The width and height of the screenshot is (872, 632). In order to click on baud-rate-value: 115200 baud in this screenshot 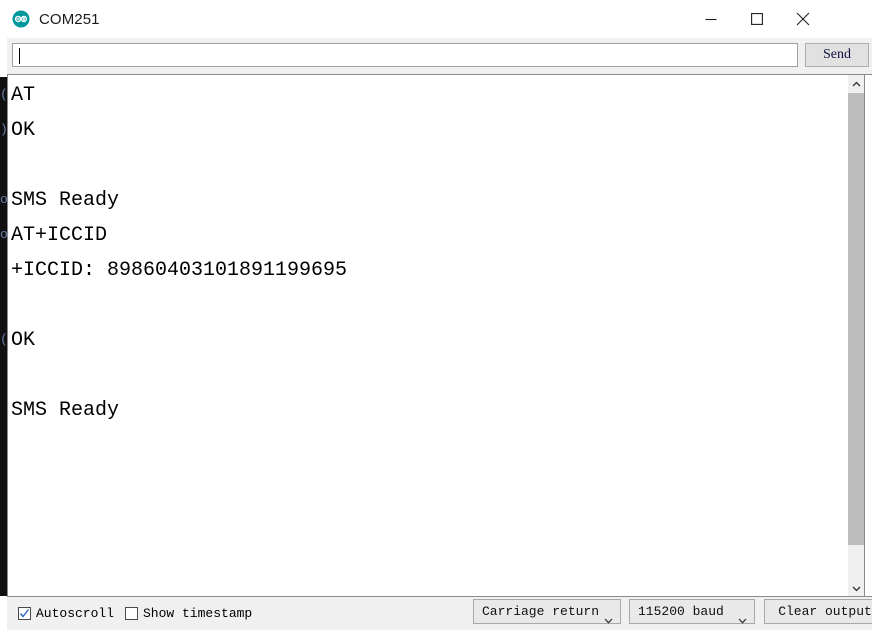, I will do `click(681, 611)`.